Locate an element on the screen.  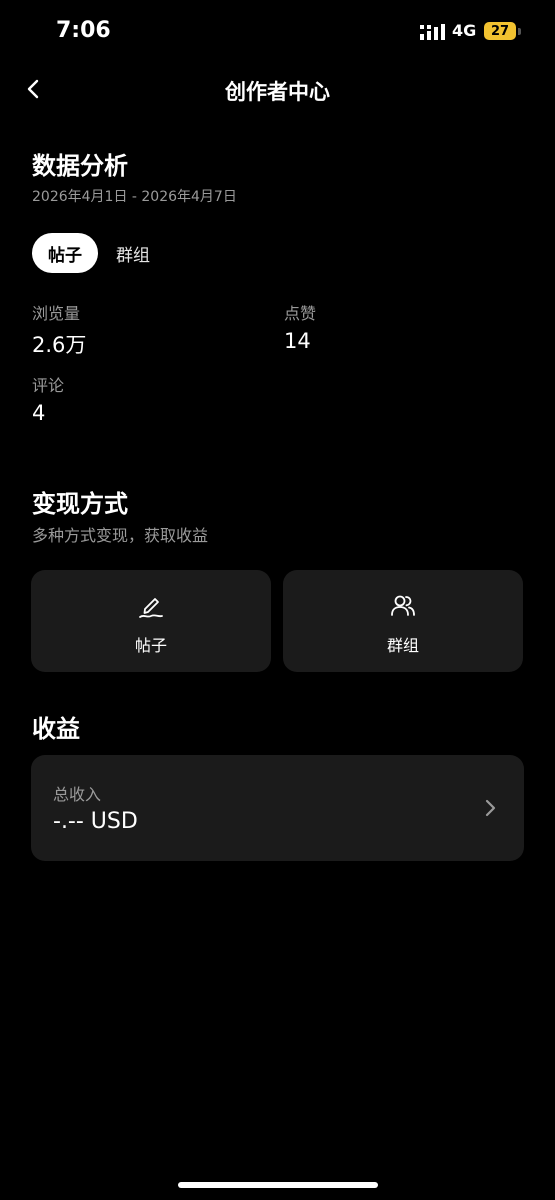
monetize-posts-card: 帖子 is located at coordinates (151, 621).